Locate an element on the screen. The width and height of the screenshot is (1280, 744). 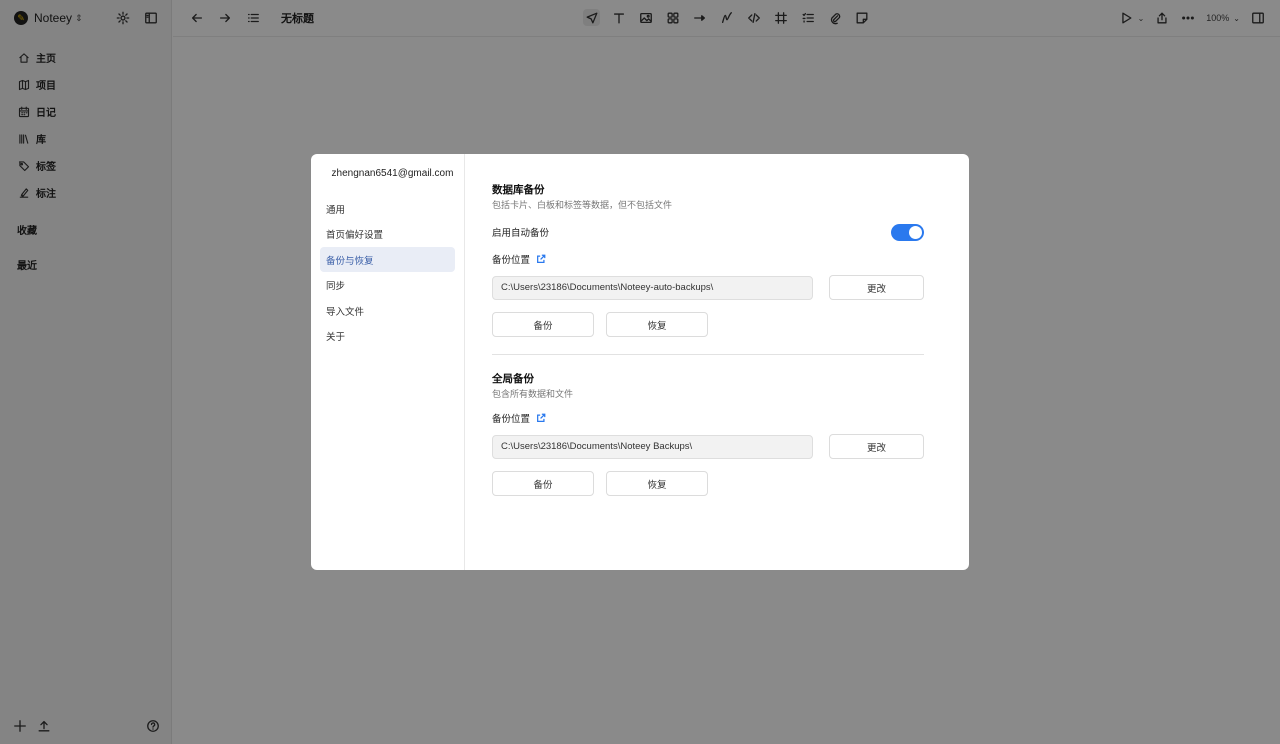
settings-tab-about: 关于 is located at coordinates (387, 336).